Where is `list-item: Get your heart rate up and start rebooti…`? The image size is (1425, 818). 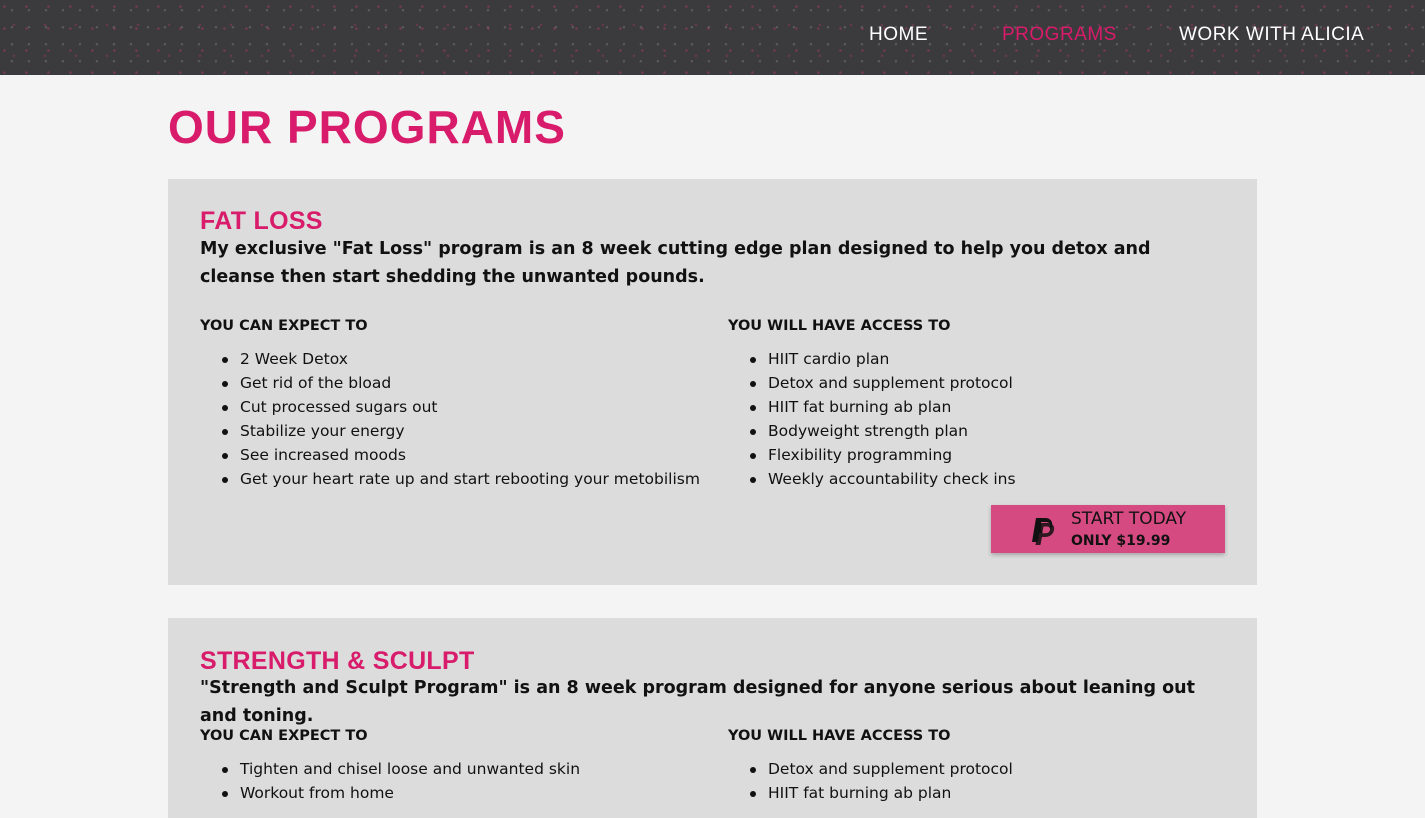
list-item: Get your heart rate up and start rebooti… is located at coordinates (450, 479).